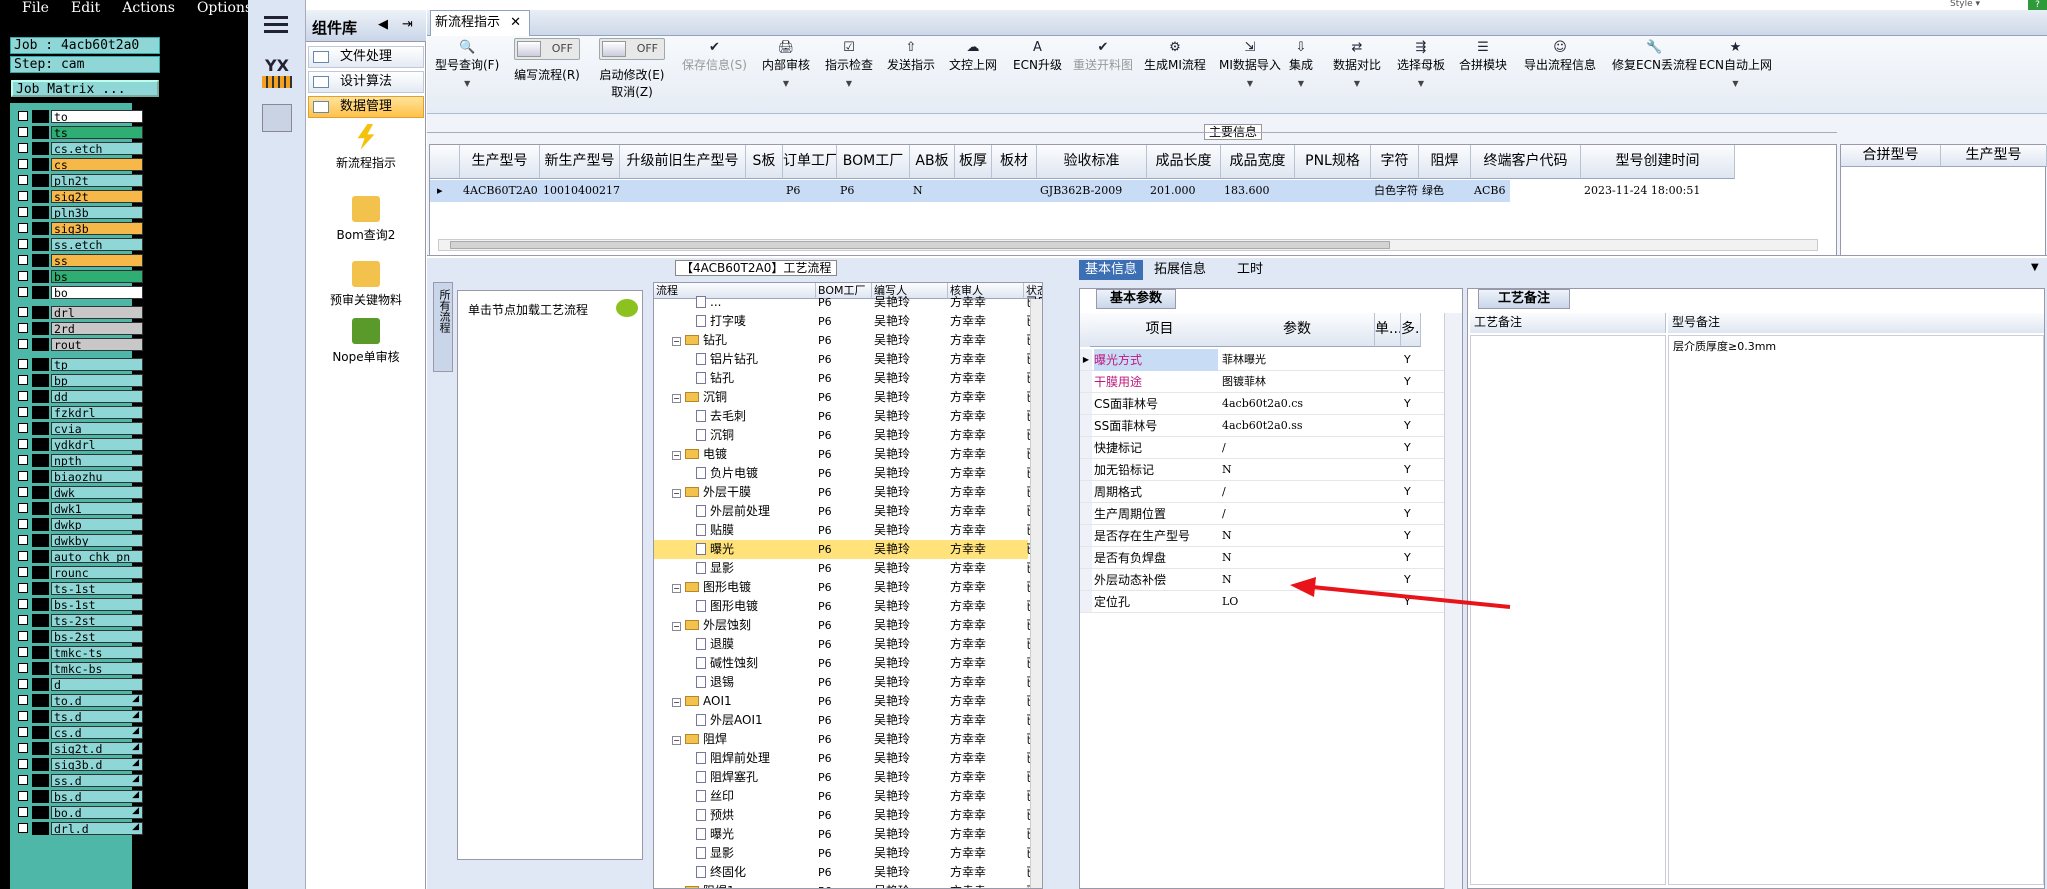 This screenshot has height=889, width=2047. Describe the element at coordinates (848, 853) in the screenshot. I see `flow-row: 显影P6吴艳玲方幸幸已审核` at that location.